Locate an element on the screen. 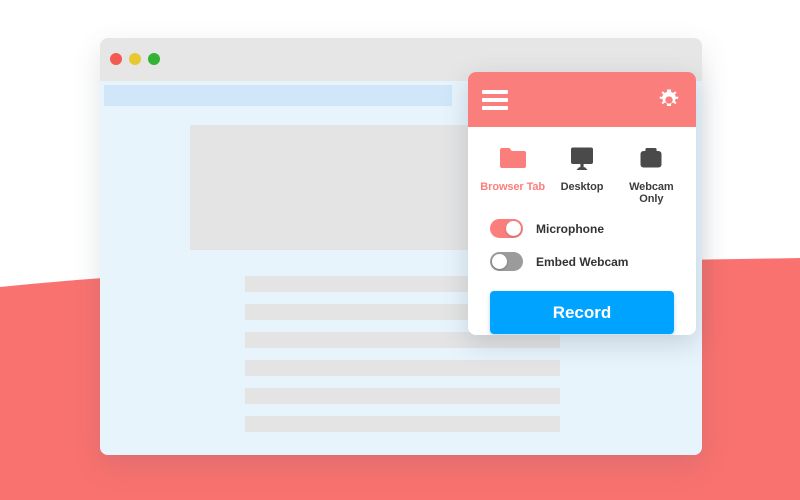  close-window-button is located at coordinates (116, 59).